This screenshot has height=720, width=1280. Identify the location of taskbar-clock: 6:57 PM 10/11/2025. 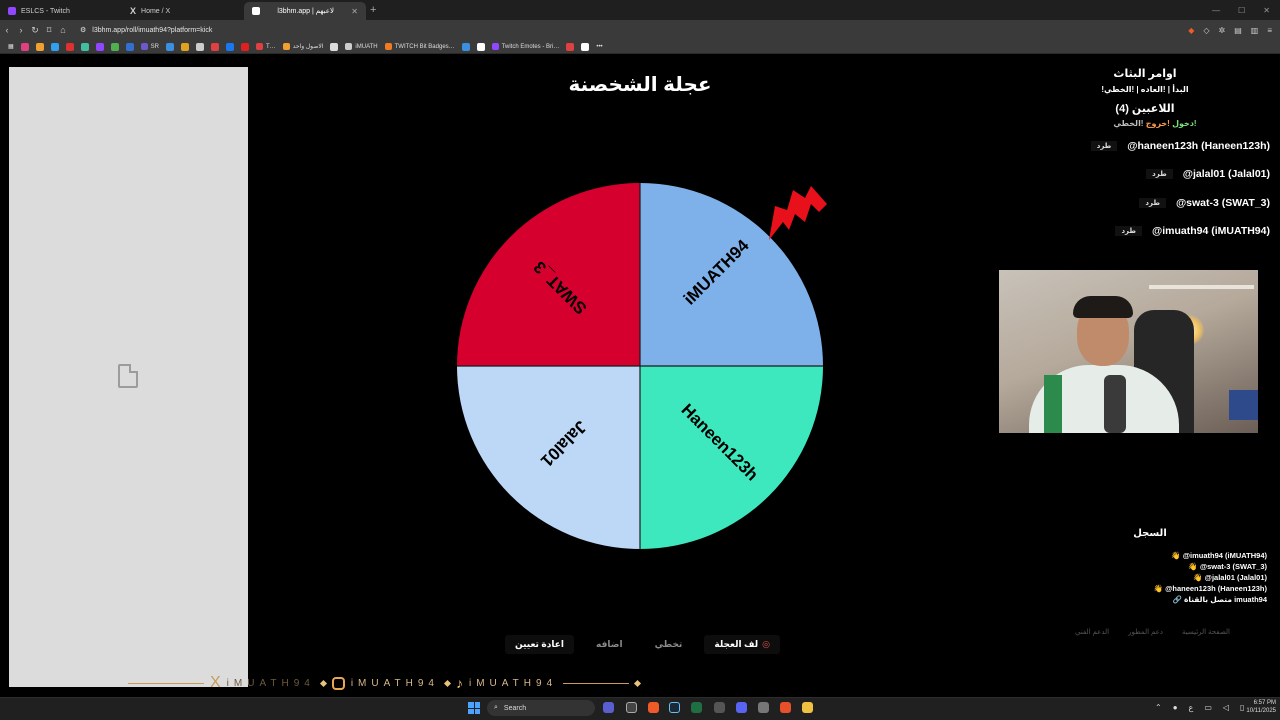
(1256, 707).